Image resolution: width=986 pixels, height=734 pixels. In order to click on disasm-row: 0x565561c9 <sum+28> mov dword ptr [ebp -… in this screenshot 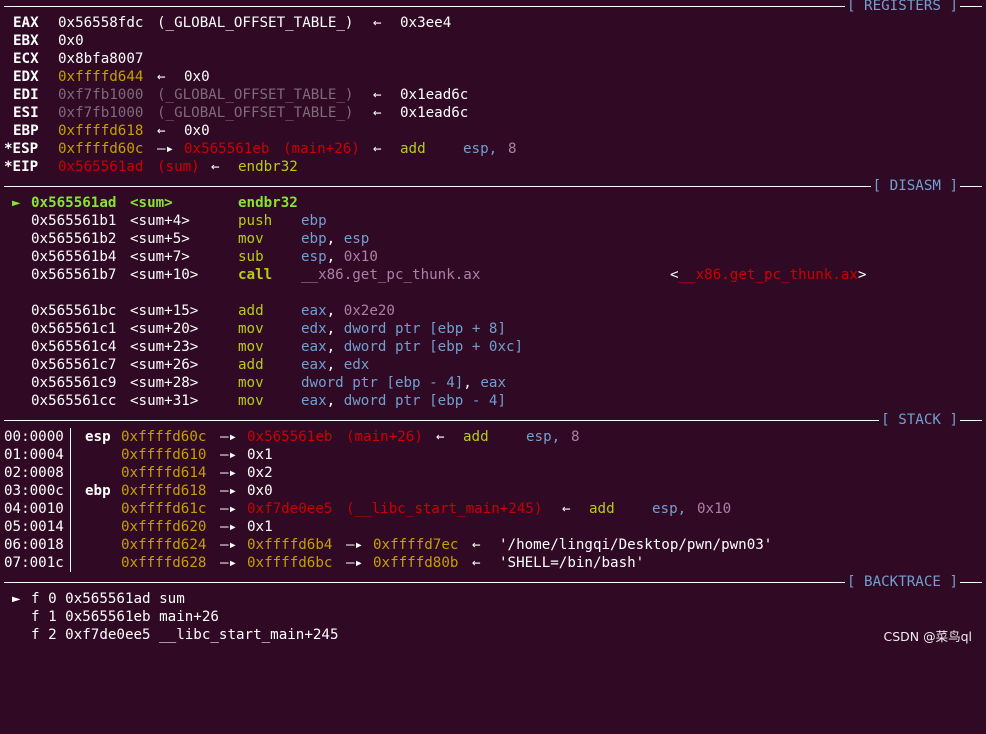, I will do `click(493, 383)`.